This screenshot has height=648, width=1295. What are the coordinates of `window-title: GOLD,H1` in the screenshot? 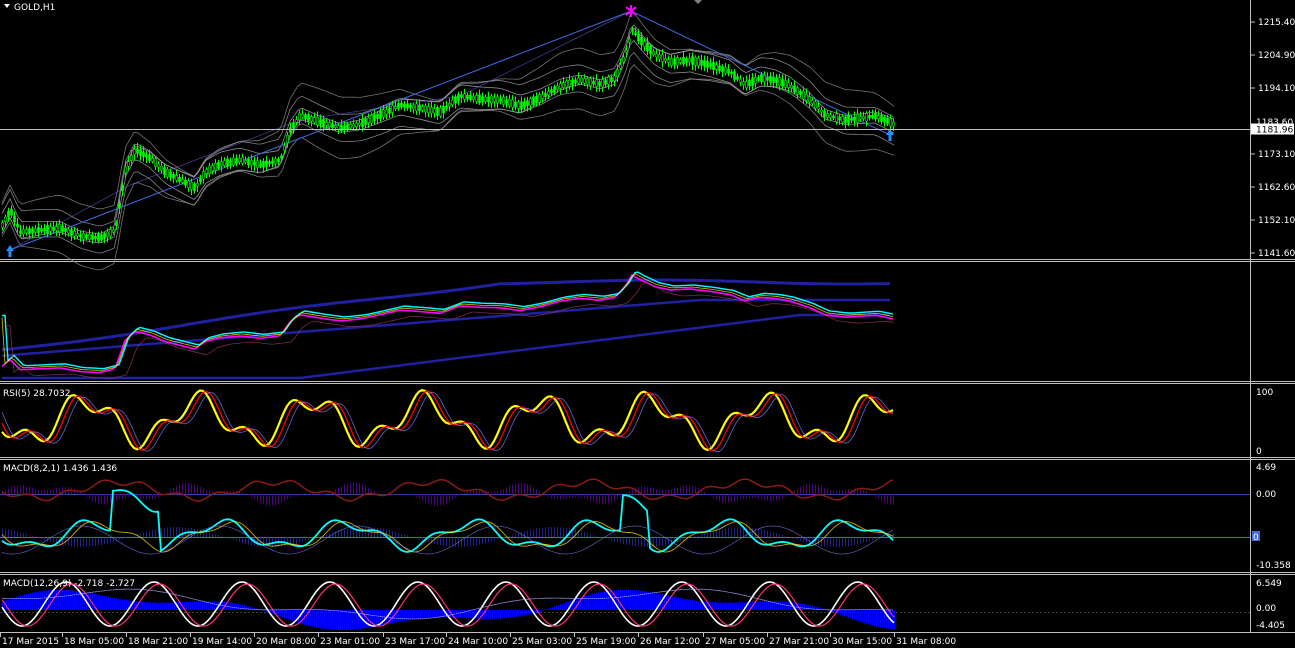 It's located at (29, 8).